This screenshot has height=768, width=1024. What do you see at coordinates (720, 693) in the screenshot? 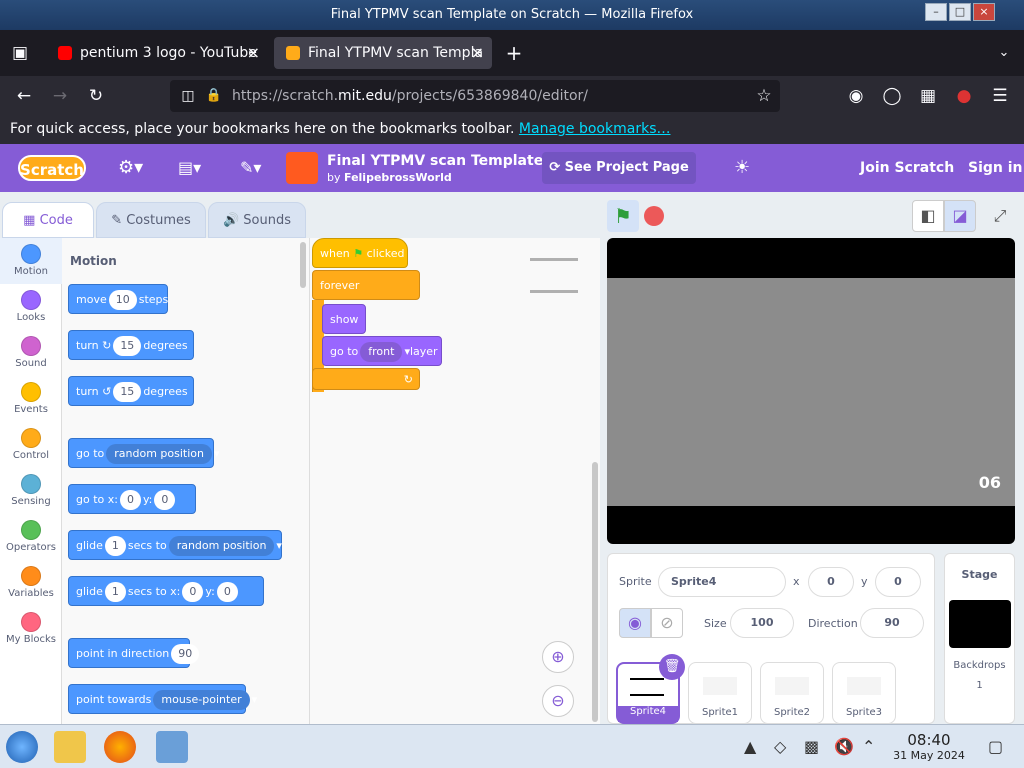
I see `sprite-thumb-sprite1: Sprite1` at bounding box center [720, 693].